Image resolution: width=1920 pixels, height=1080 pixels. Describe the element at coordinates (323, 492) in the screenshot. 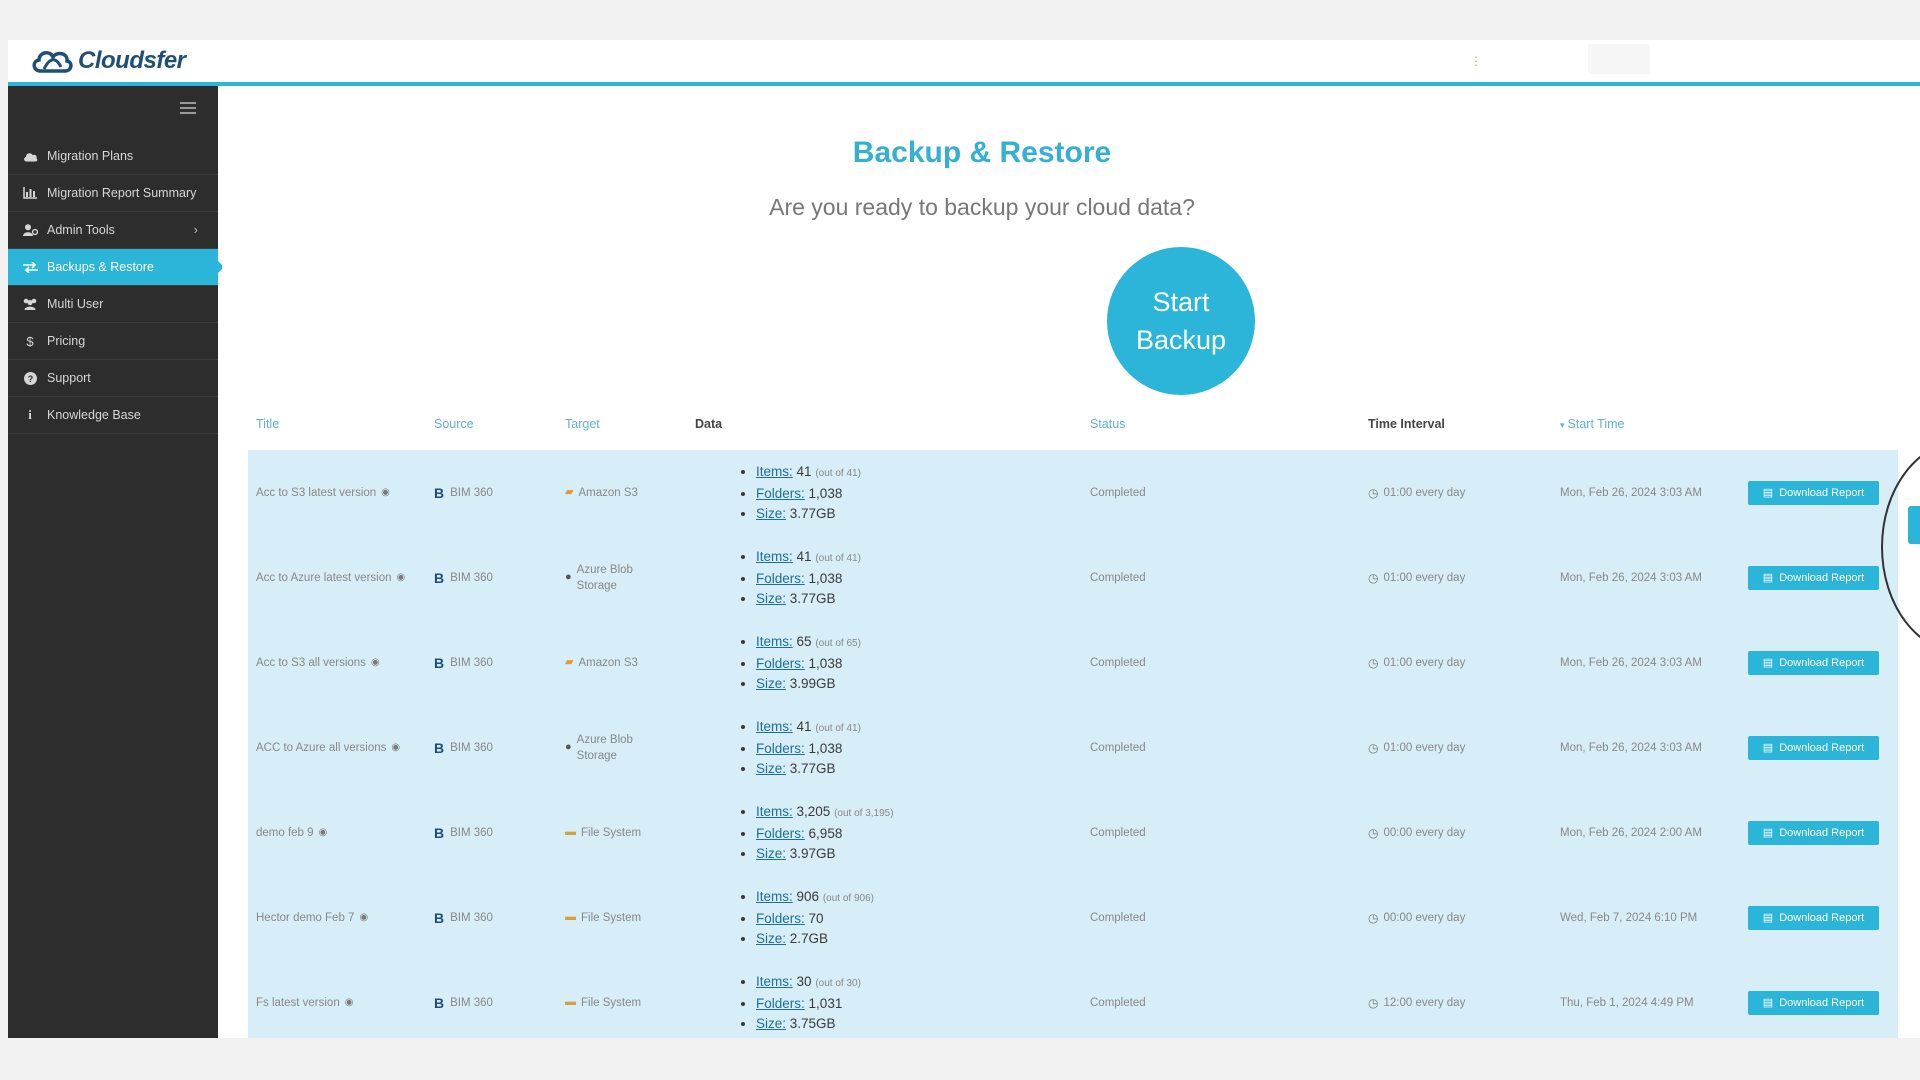

I see `row-title-cell: Acc to S3 latest version ◉` at that location.